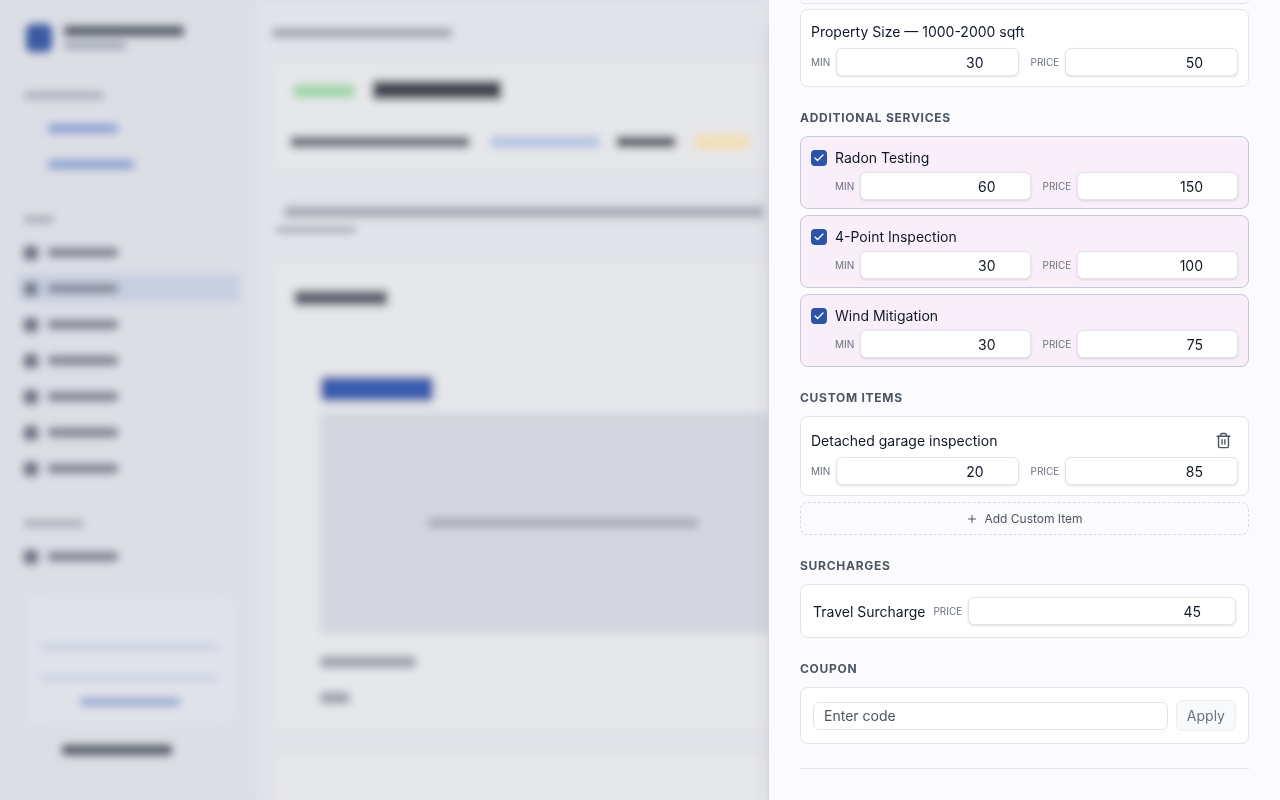 The width and height of the screenshot is (1280, 800). Describe the element at coordinates (1102, 611) in the screenshot. I see `number-field: 45` at that location.